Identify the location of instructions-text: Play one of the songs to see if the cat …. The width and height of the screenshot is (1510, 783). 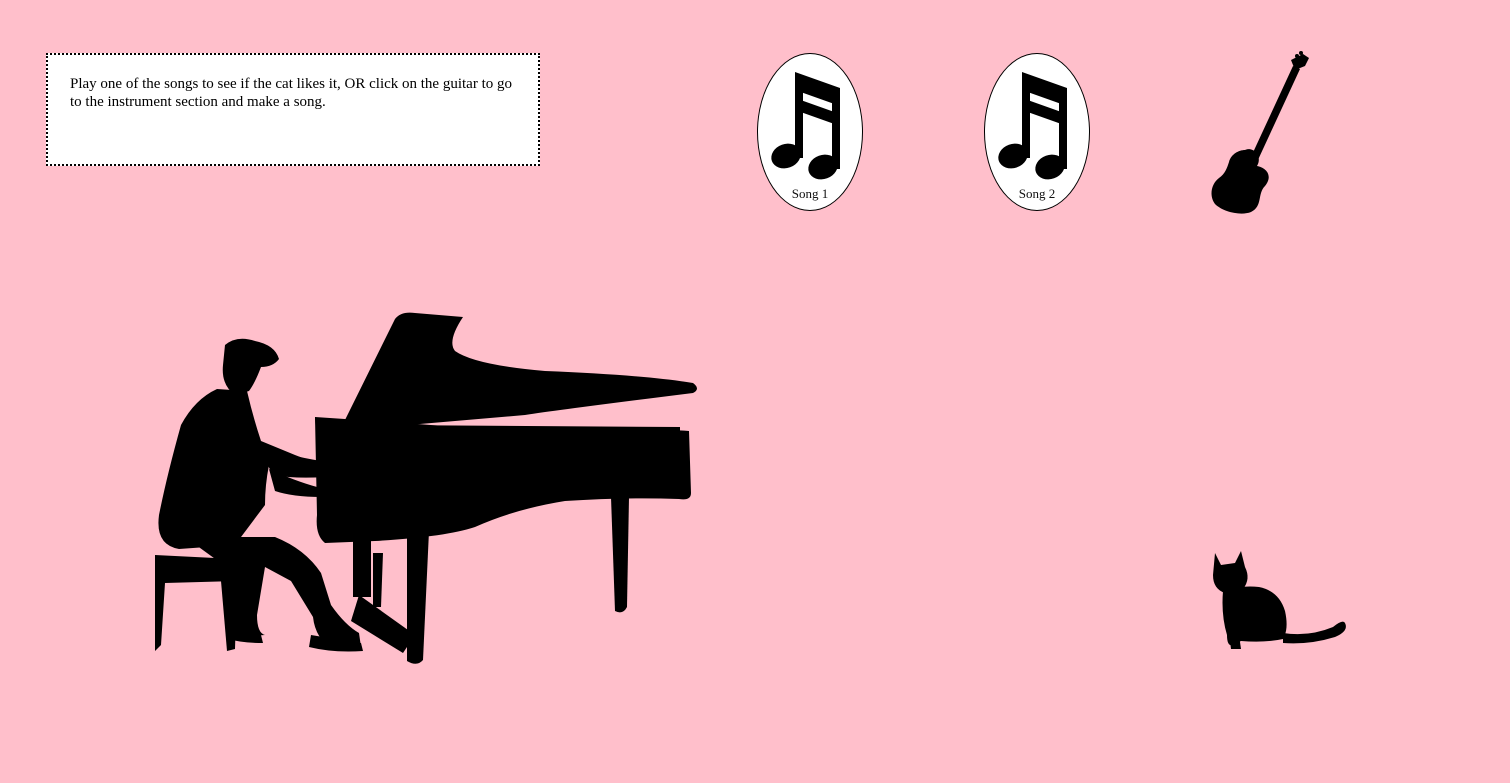
(291, 93).